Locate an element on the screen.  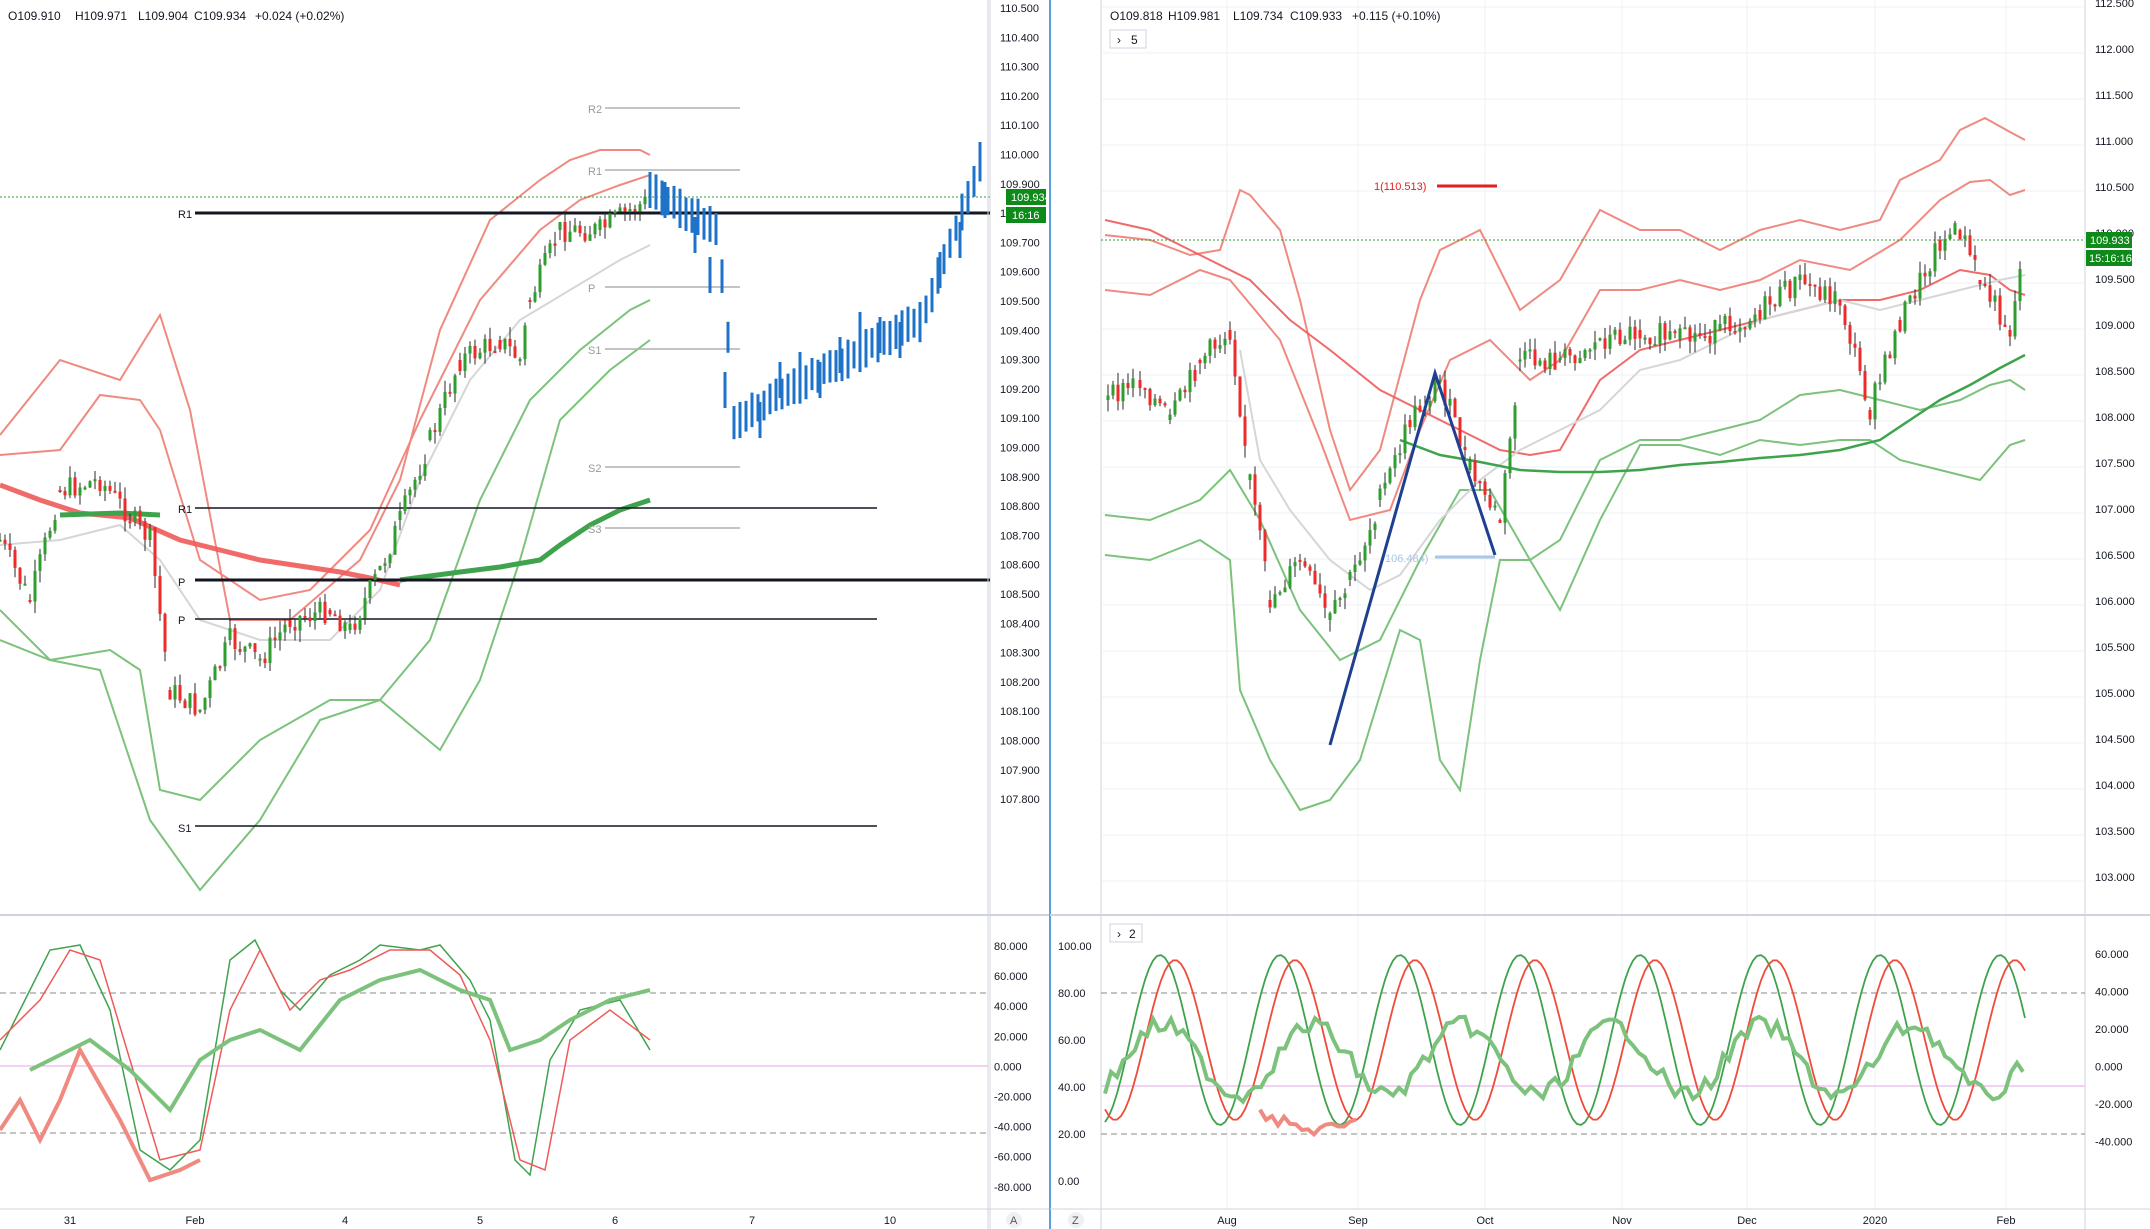
left-countdown-value: 16:16 is located at coordinates (1026, 216).